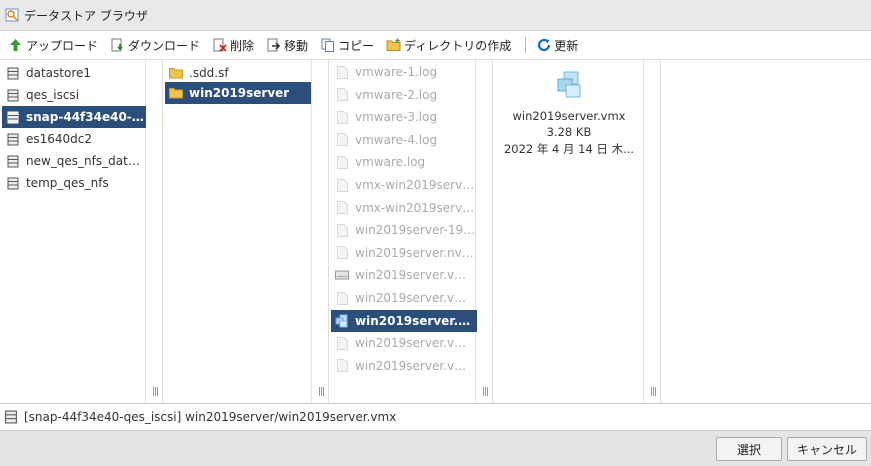 The height and width of the screenshot is (466, 871). Describe the element at coordinates (404, 162) in the screenshot. I see `file-item: vmware.log` at that location.